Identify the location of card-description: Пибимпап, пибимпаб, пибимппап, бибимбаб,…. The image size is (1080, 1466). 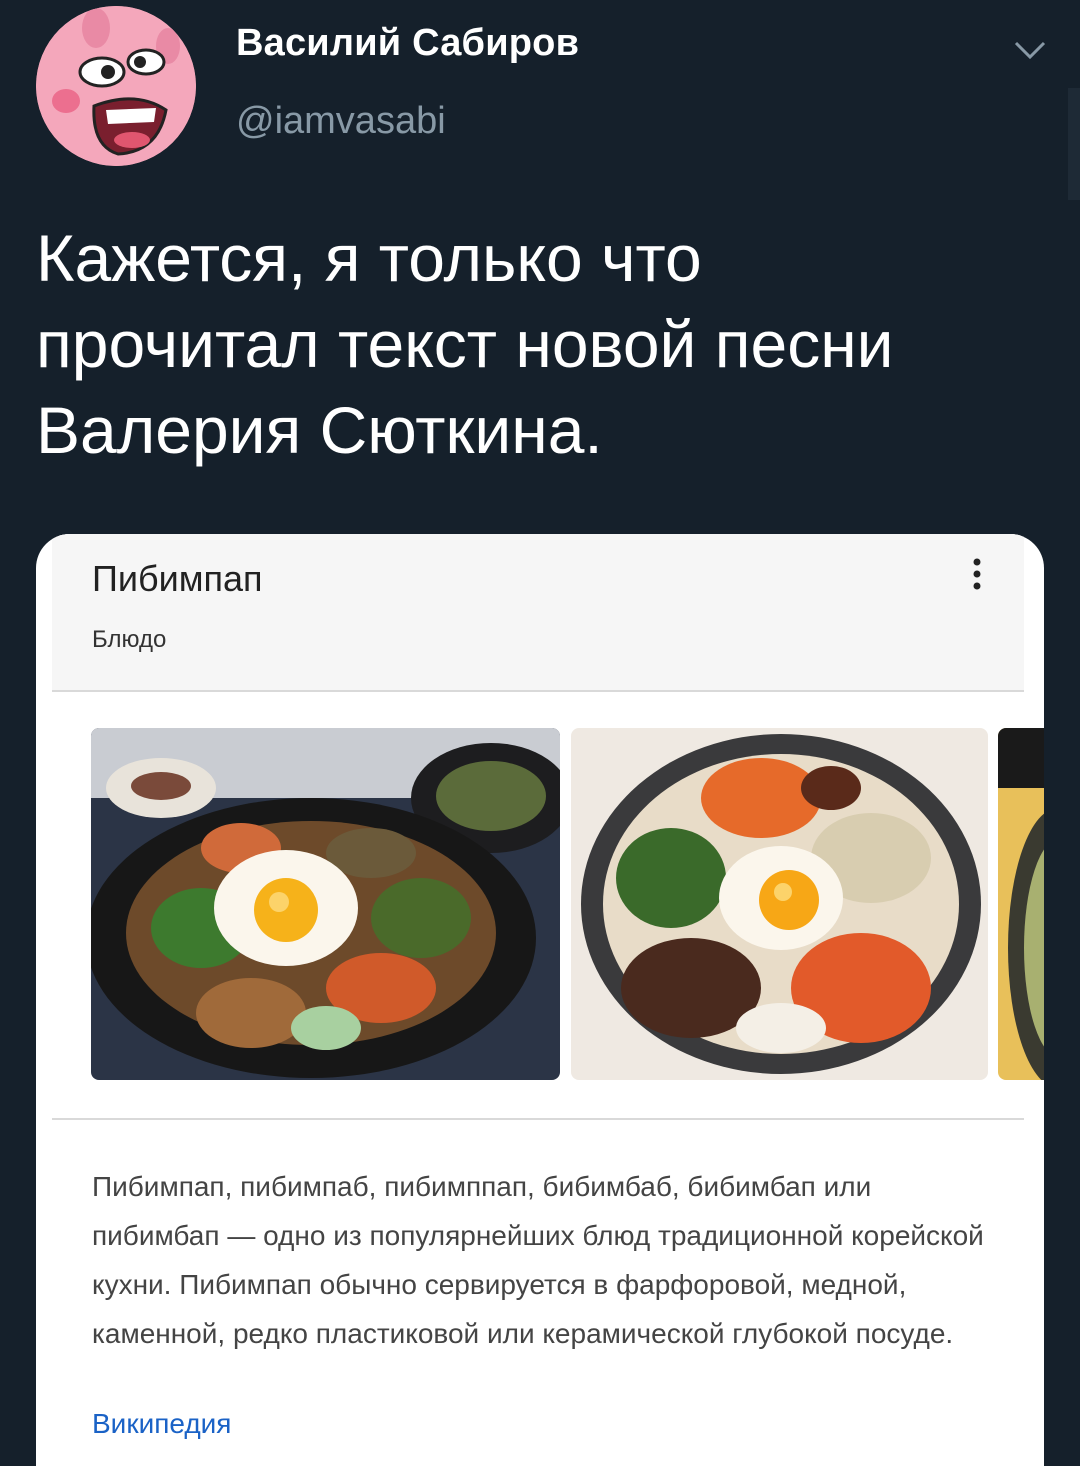
(538, 1260).